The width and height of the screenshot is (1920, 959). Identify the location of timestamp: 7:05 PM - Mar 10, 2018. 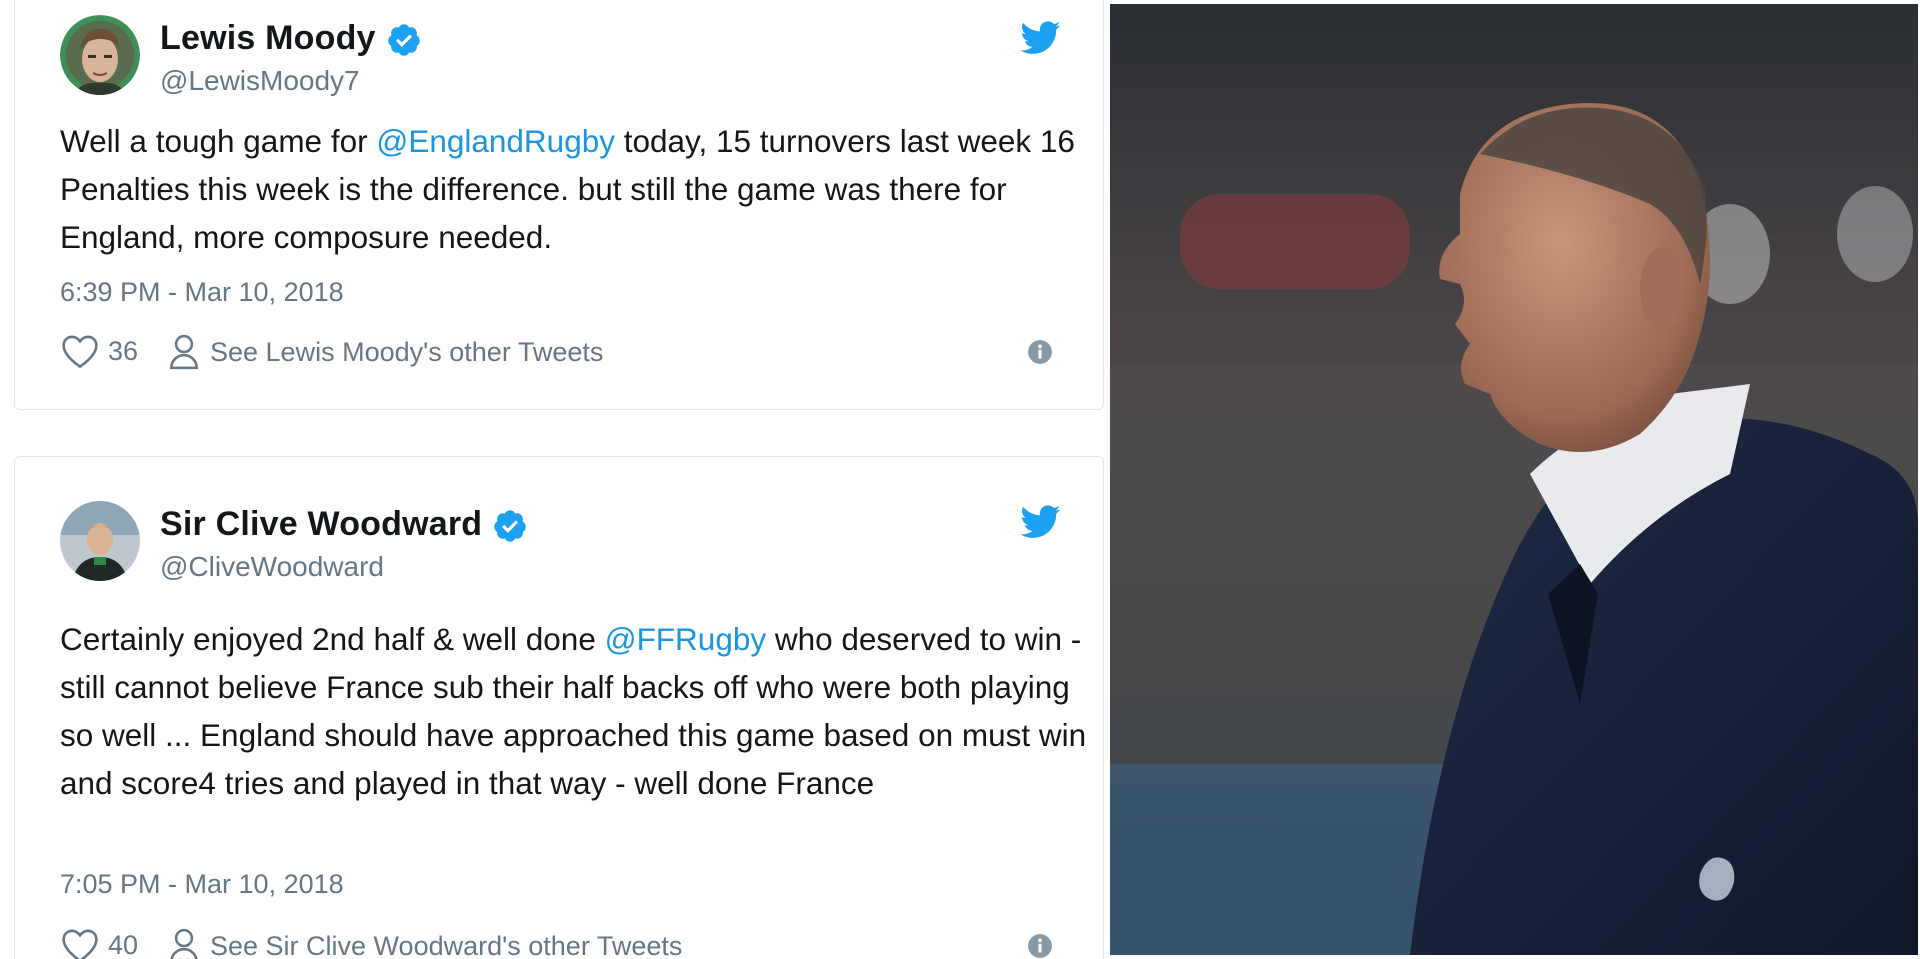
(202, 884).